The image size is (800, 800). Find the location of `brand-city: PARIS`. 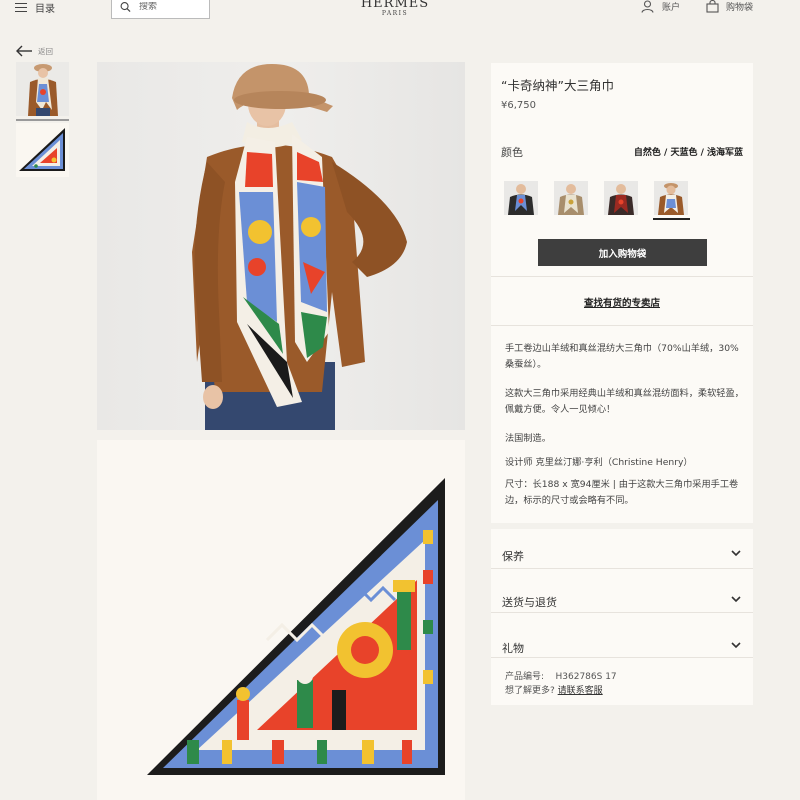

brand-city: PARIS is located at coordinates (395, 13).